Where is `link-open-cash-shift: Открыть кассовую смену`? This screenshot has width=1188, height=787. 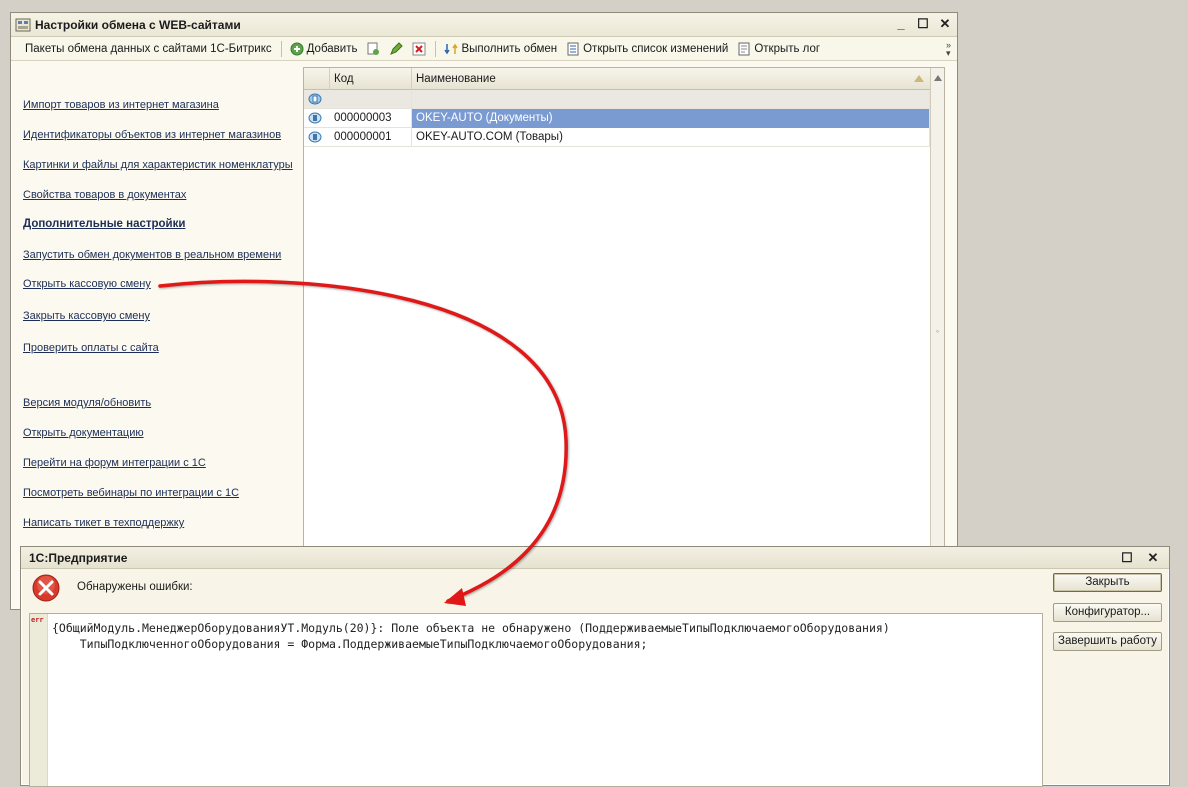 link-open-cash-shift: Открыть кассовую смену is located at coordinates (87, 284).